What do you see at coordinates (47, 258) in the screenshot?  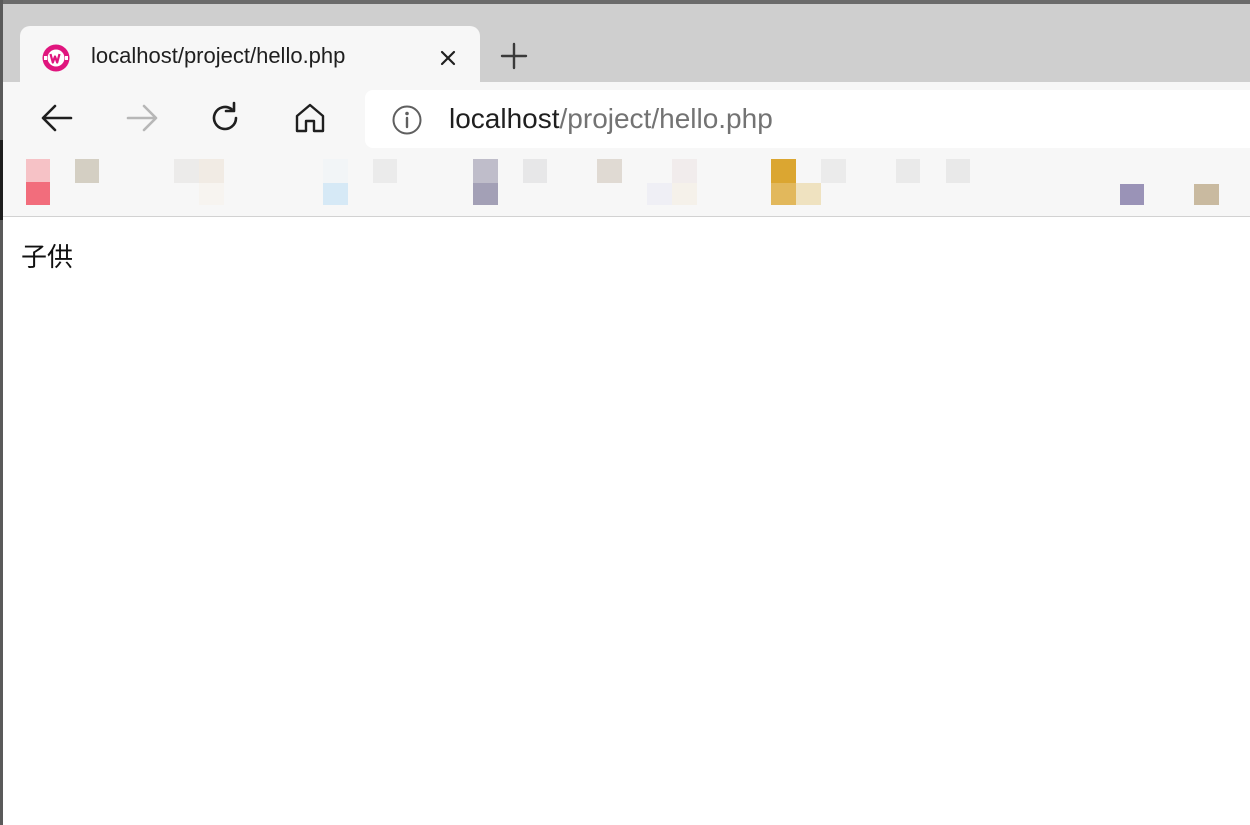 I see `page-body-text: 子供` at bounding box center [47, 258].